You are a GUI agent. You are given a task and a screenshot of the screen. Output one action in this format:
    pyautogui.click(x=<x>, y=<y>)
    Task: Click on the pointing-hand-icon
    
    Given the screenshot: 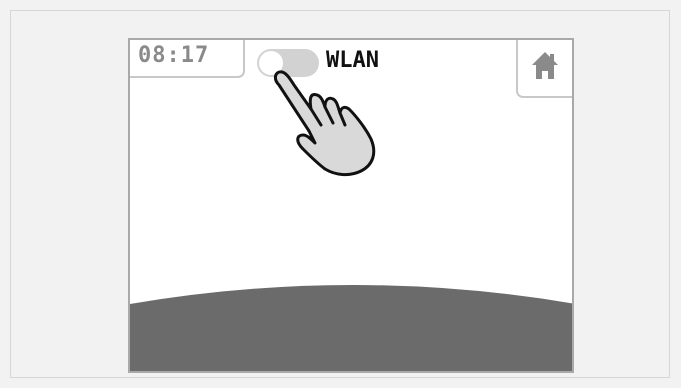 What is the action you would take?
    pyautogui.click(x=324, y=123)
    